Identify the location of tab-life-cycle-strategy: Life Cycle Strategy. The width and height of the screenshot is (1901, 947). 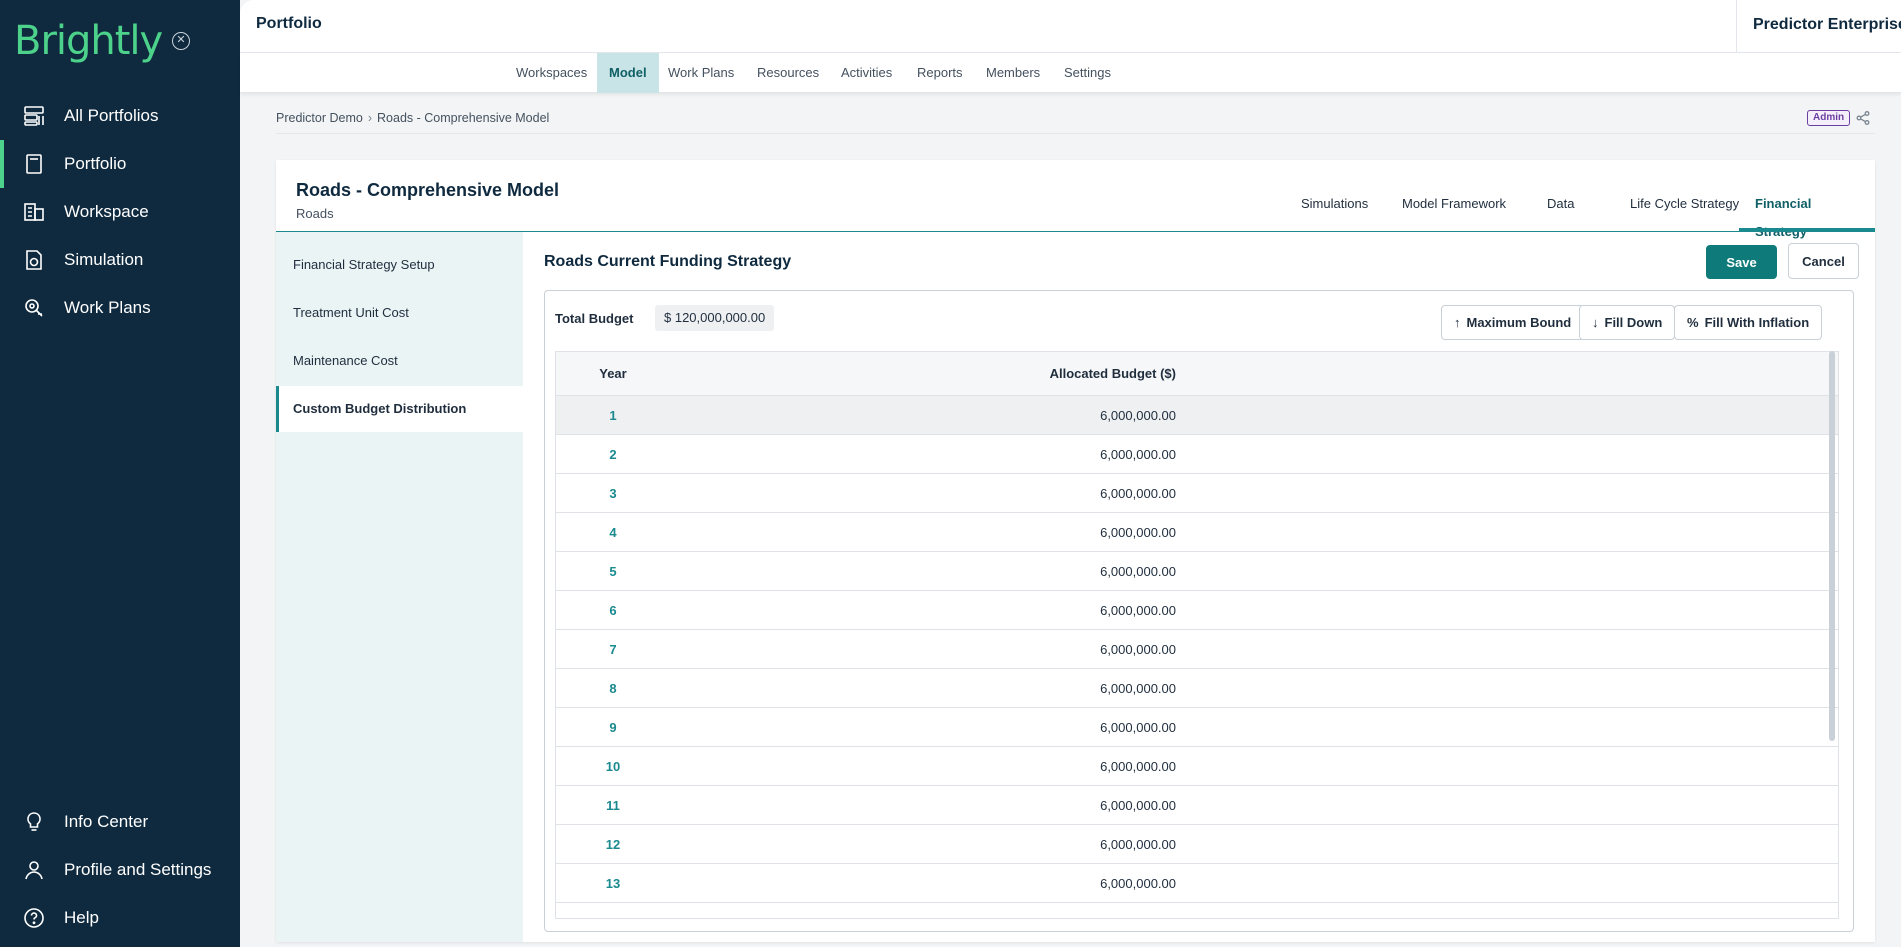
(1684, 210).